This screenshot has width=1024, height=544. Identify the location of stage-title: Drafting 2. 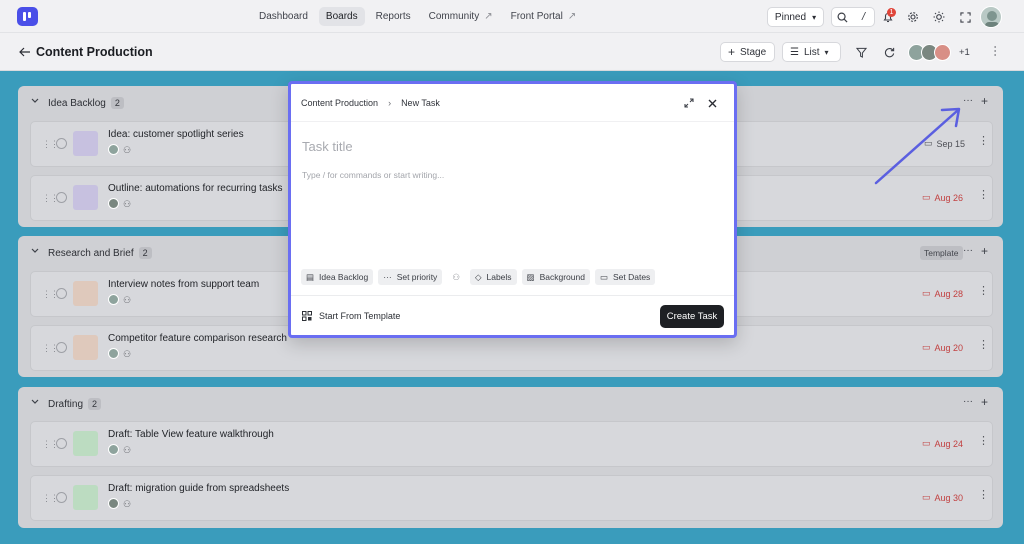
(75, 404).